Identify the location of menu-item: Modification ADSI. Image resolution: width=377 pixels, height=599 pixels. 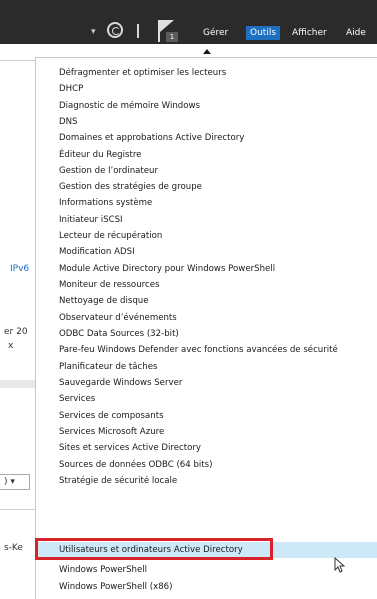
(206, 252).